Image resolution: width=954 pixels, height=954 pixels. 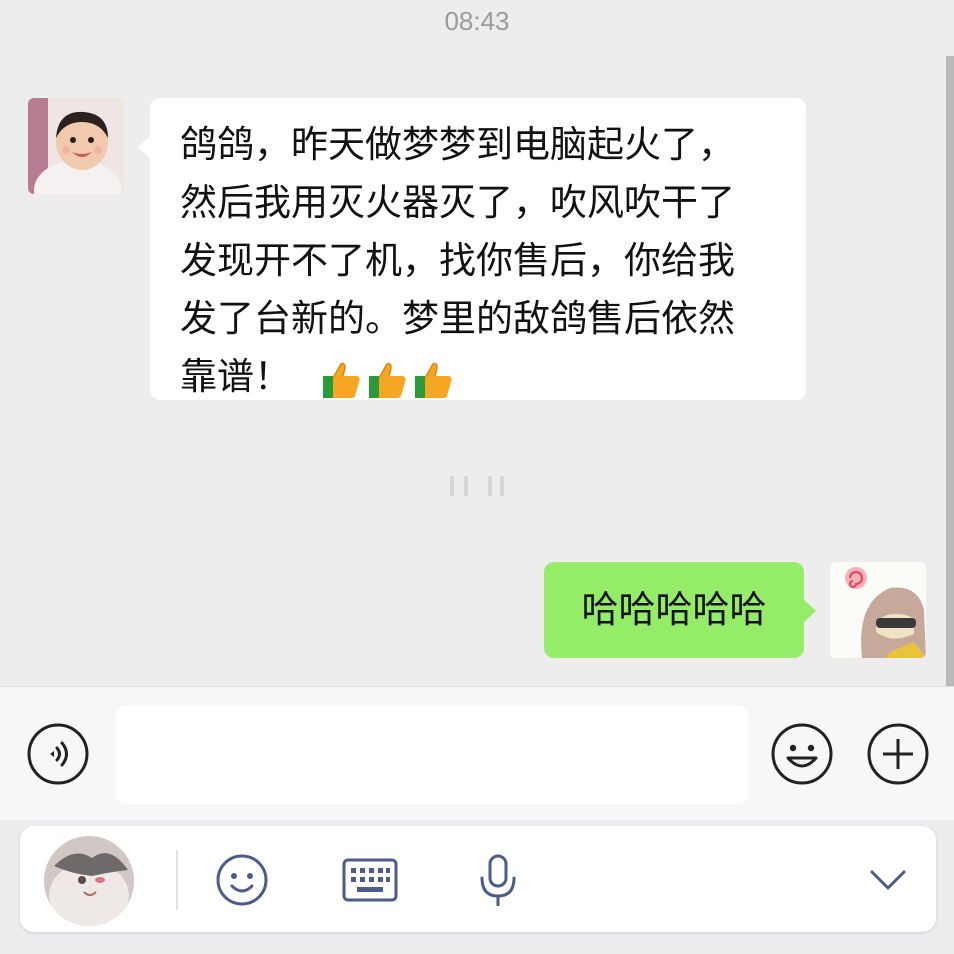 I want to click on scrollbar, so click(x=950, y=371).